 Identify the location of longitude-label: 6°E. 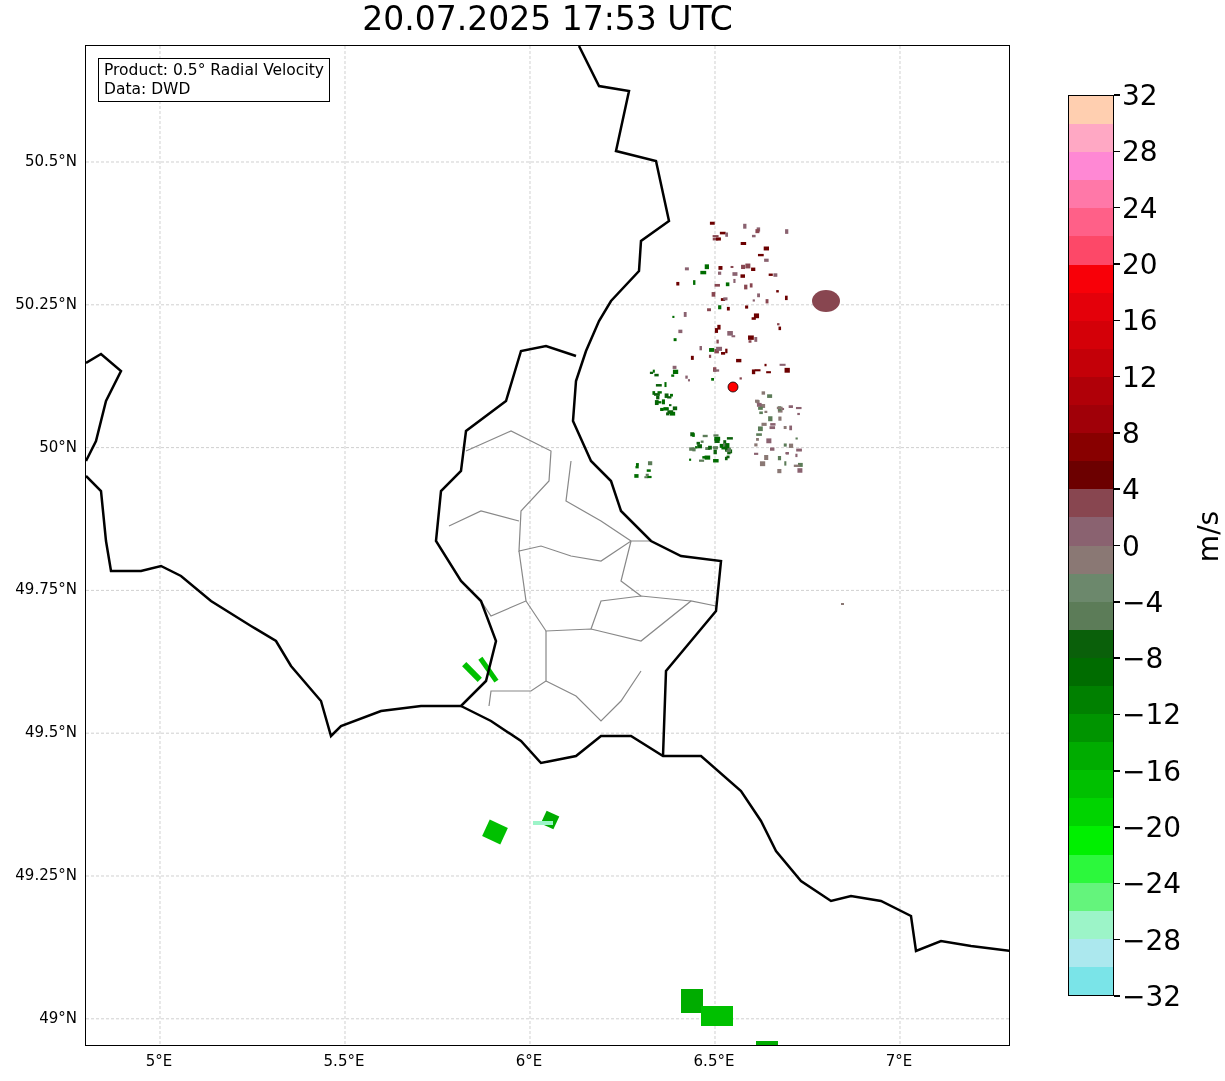
(529, 1061).